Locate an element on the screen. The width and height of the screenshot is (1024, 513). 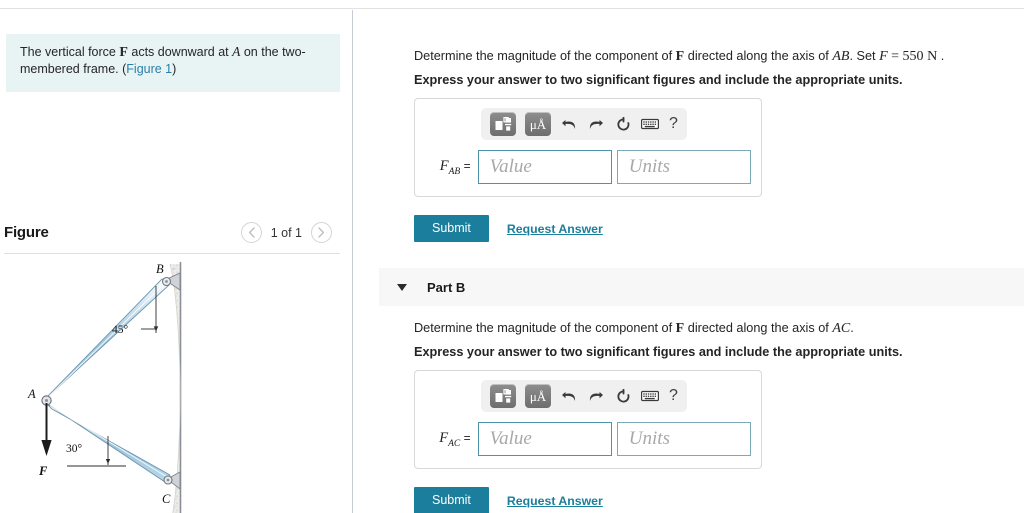
force-symbol-bold: F is located at coordinates (123, 52).